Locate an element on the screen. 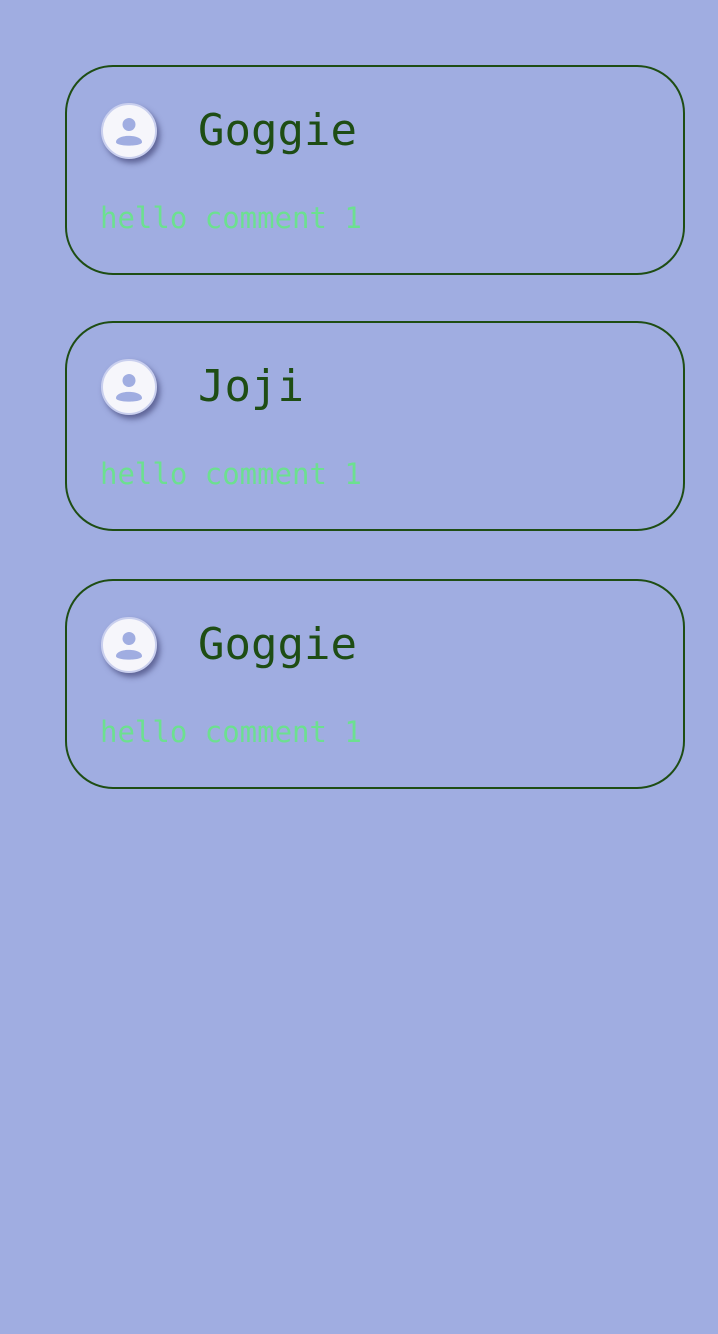 This screenshot has height=1334, width=718. comment-author-name: Joji is located at coordinates (251, 387).